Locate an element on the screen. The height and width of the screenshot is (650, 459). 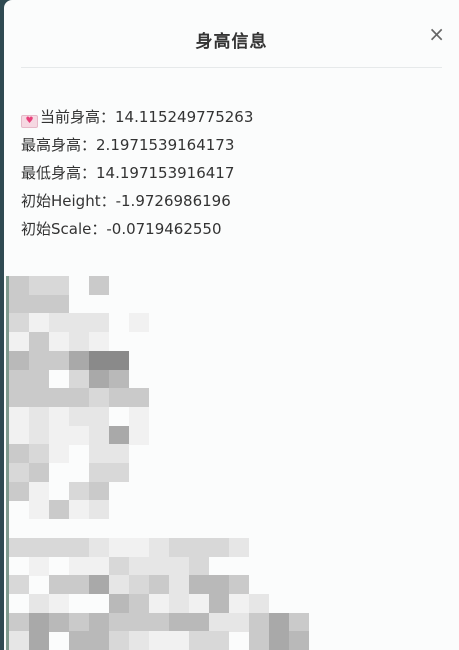
initial-scale-label: 初始Scale： is located at coordinates (64, 229).